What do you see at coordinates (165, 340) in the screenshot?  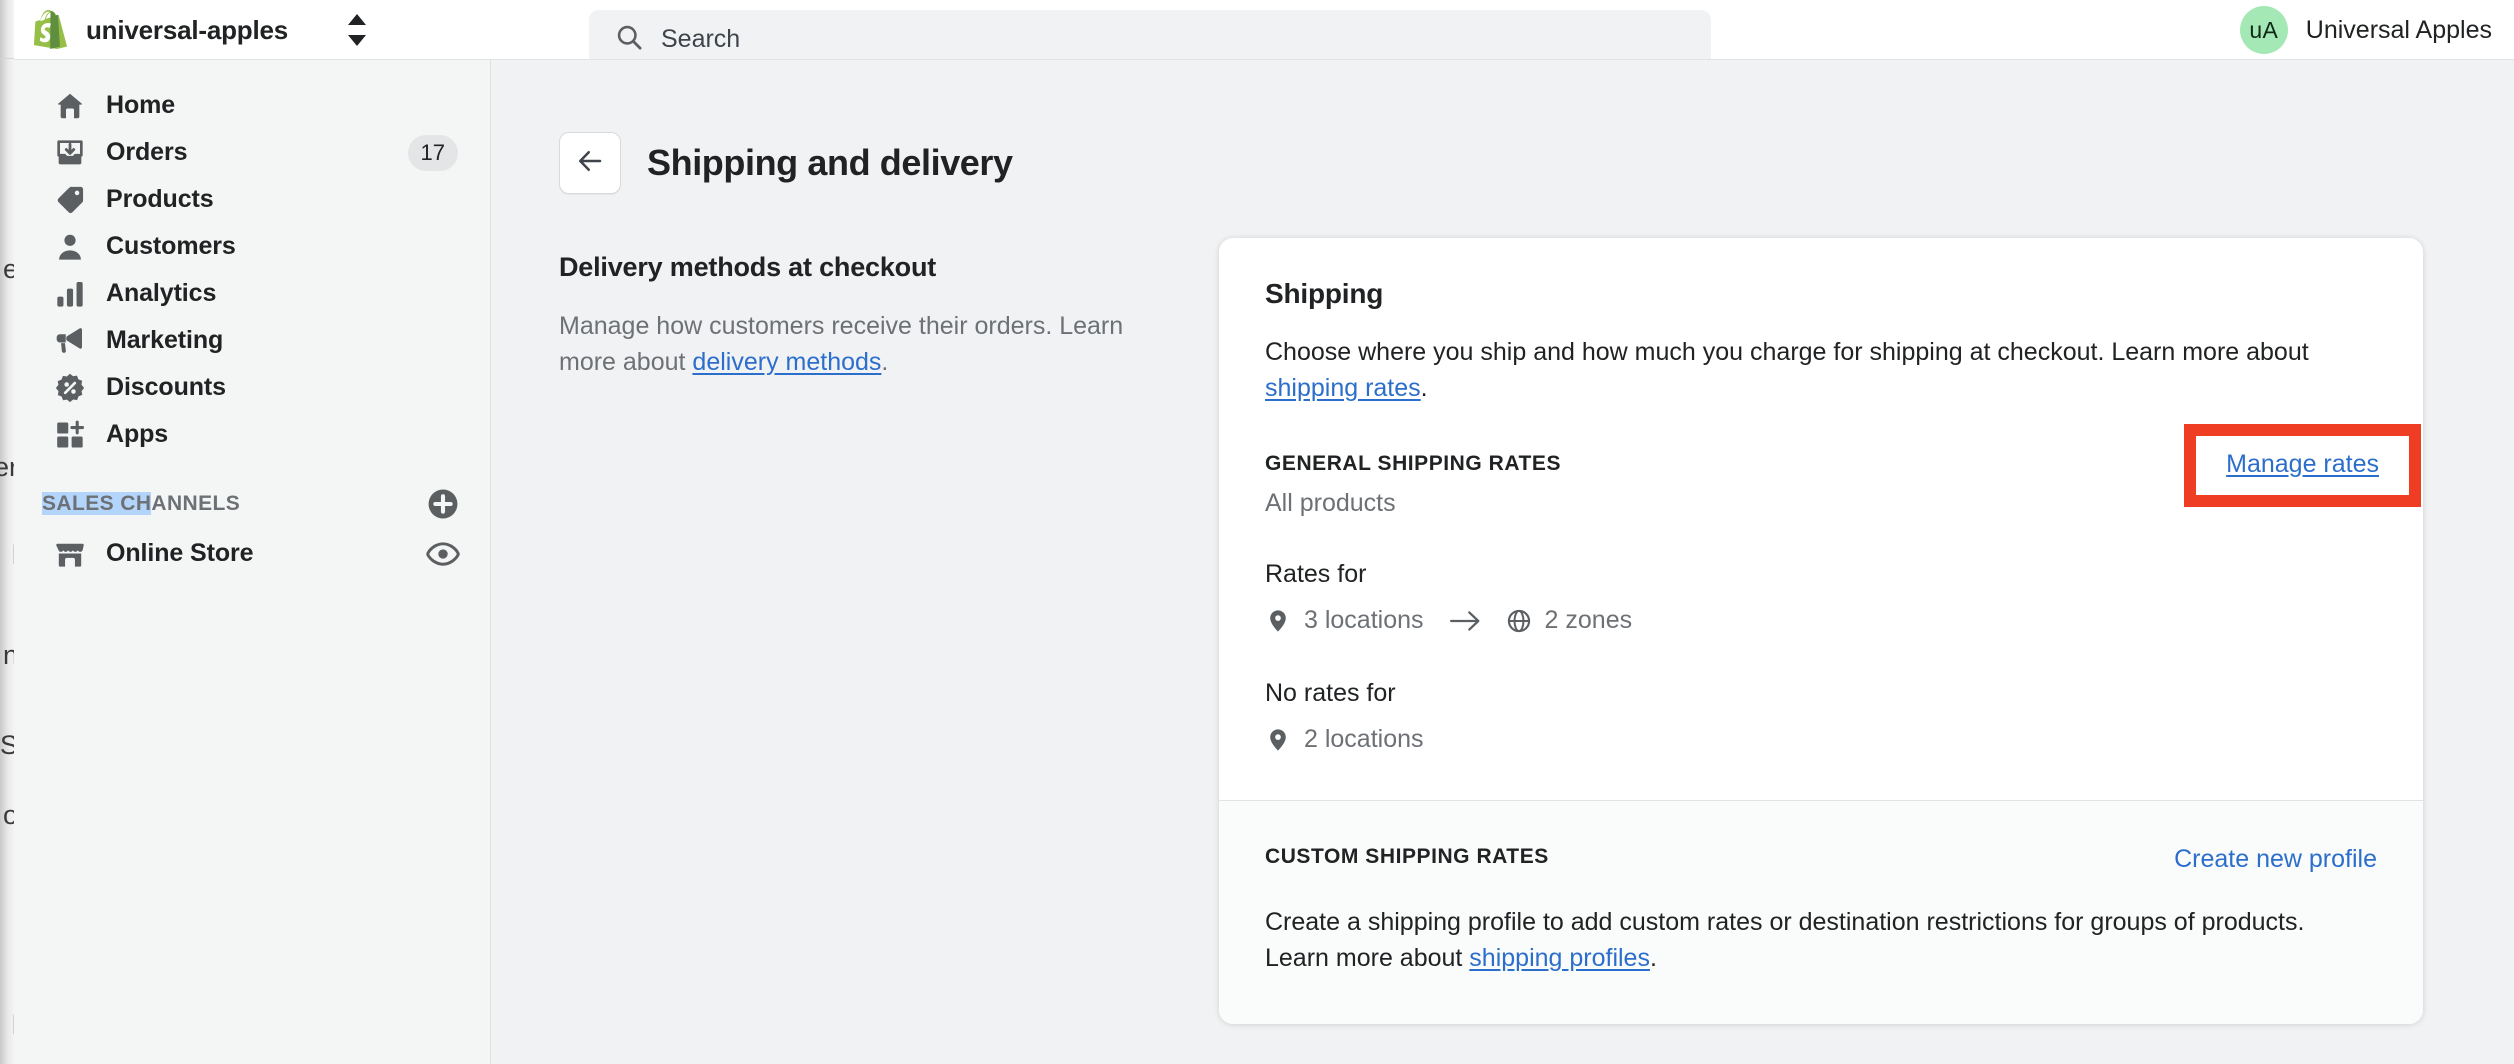 I see `sidebar-item-label: Marketing` at bounding box center [165, 340].